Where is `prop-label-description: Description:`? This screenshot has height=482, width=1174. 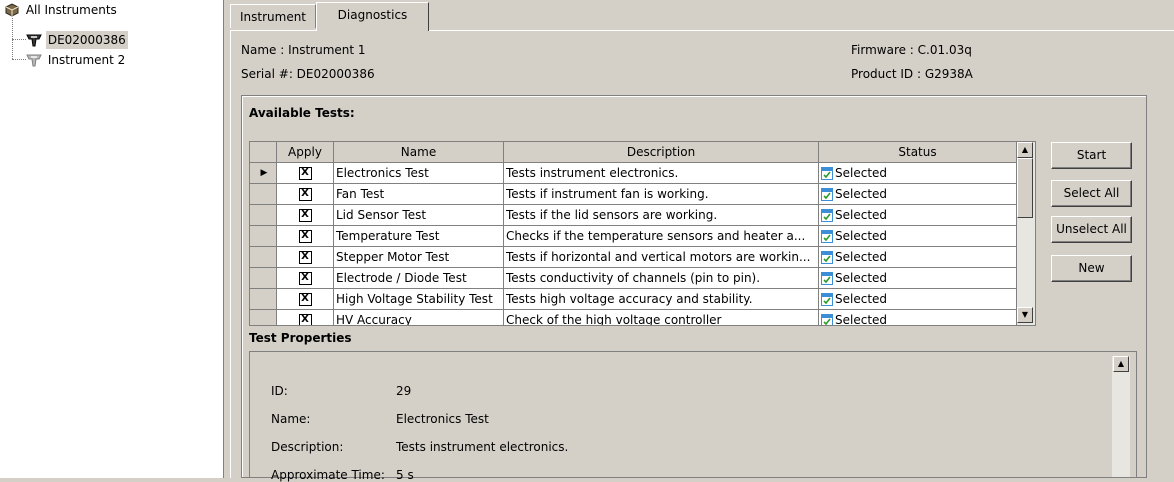
prop-label-description: Description: is located at coordinates (307, 447).